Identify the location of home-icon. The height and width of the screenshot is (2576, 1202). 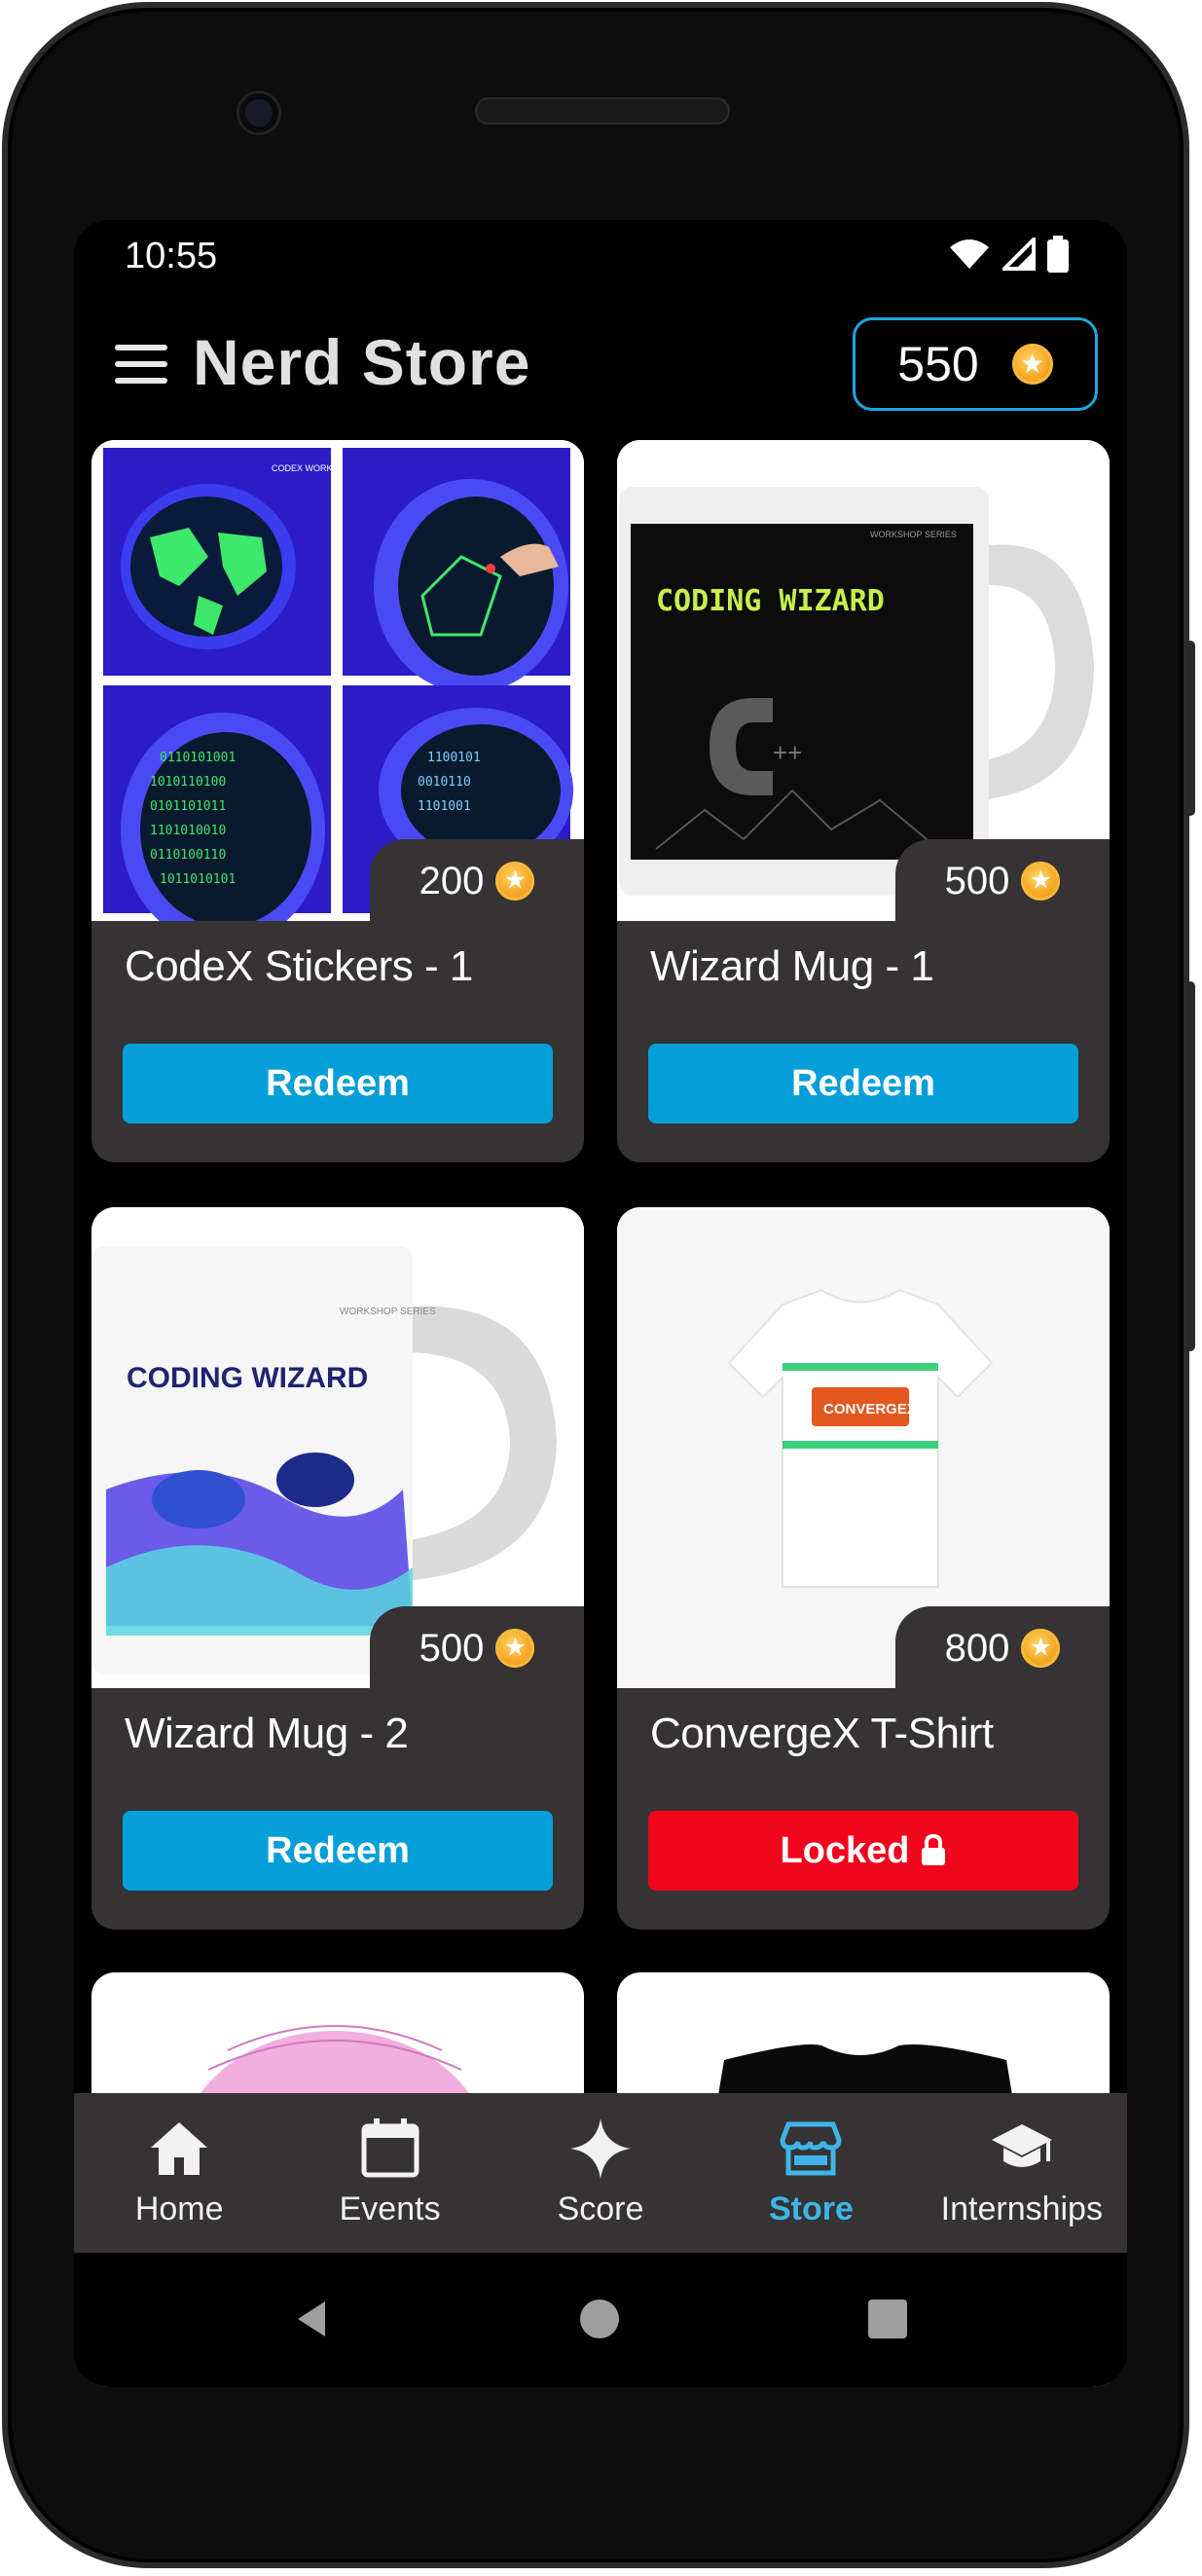
(179, 2148).